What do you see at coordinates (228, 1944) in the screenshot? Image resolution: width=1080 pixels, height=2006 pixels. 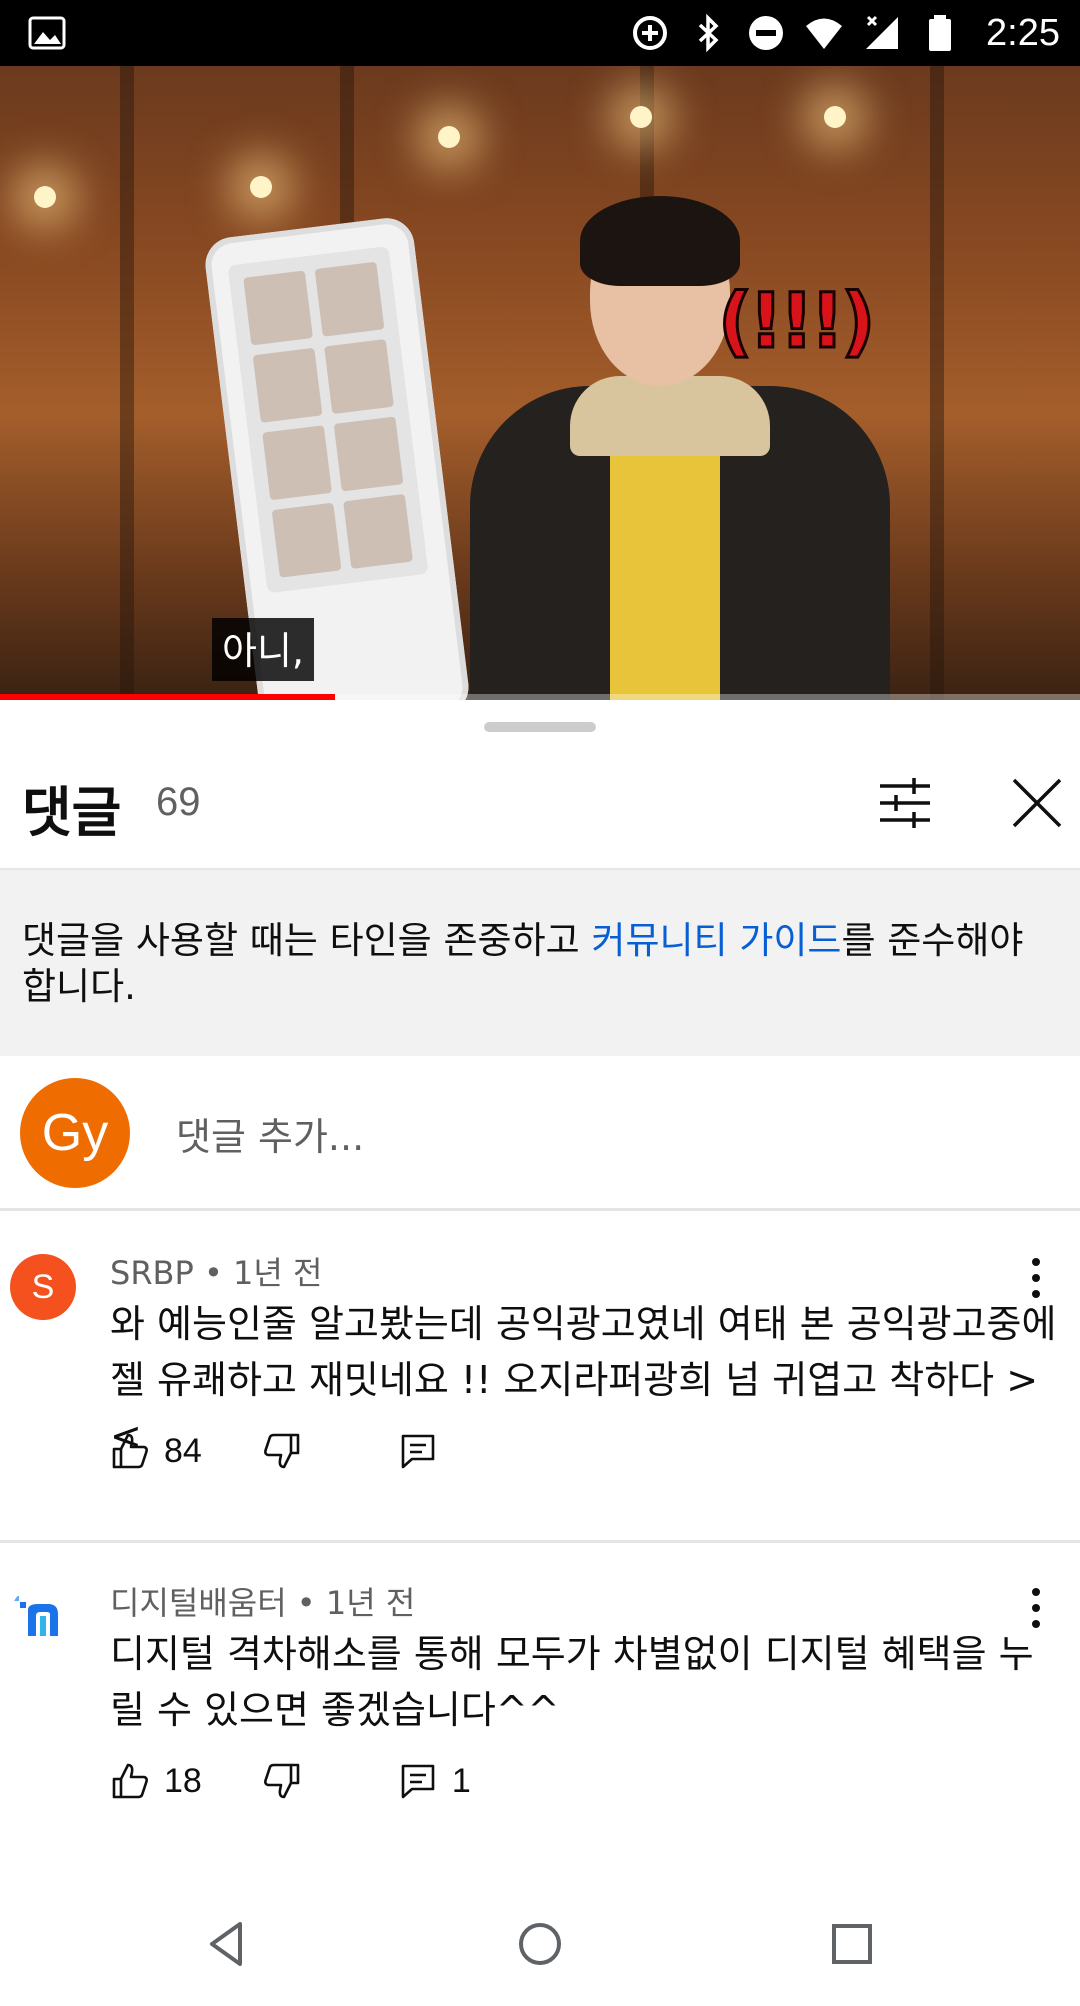 I see `back-icon` at bounding box center [228, 1944].